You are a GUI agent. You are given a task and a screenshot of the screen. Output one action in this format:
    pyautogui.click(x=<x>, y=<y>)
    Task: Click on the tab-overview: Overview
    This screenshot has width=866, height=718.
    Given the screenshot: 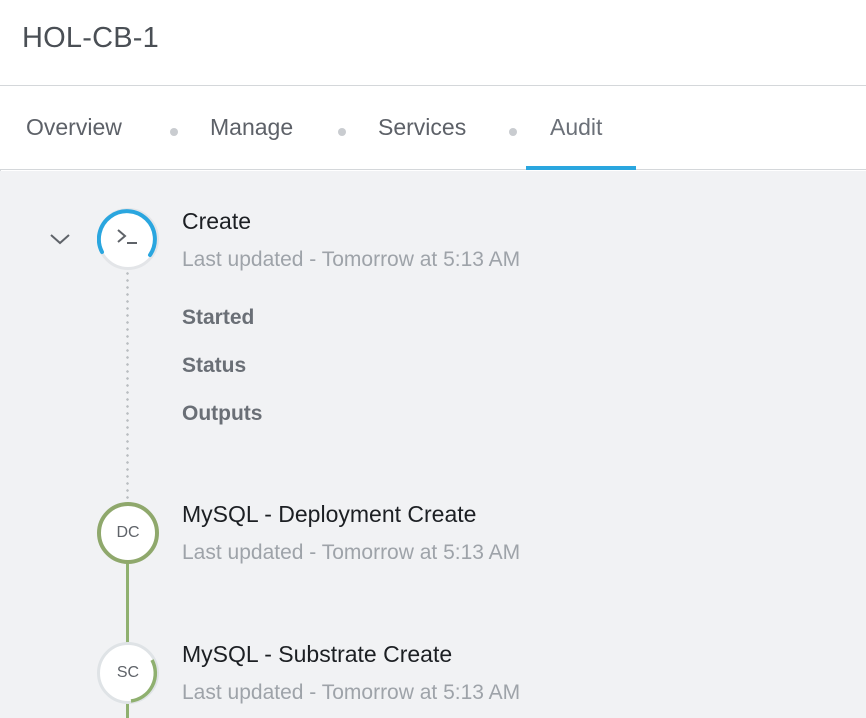 What is the action you would take?
    pyautogui.click(x=74, y=127)
    